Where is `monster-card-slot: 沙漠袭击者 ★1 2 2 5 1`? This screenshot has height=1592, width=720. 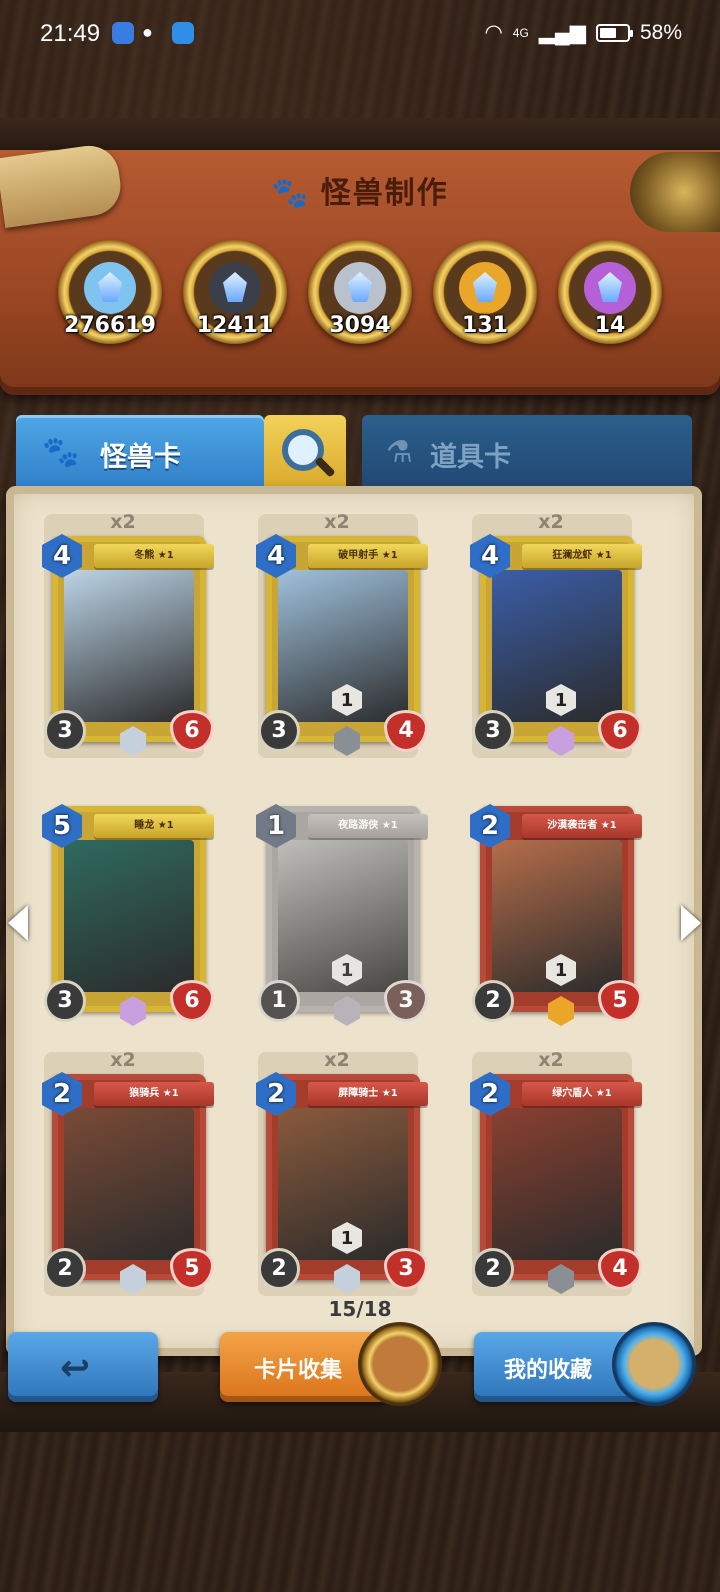
monster-card-slot: 沙漠袭击者 ★1 2 2 5 1 is located at coordinates (554, 908).